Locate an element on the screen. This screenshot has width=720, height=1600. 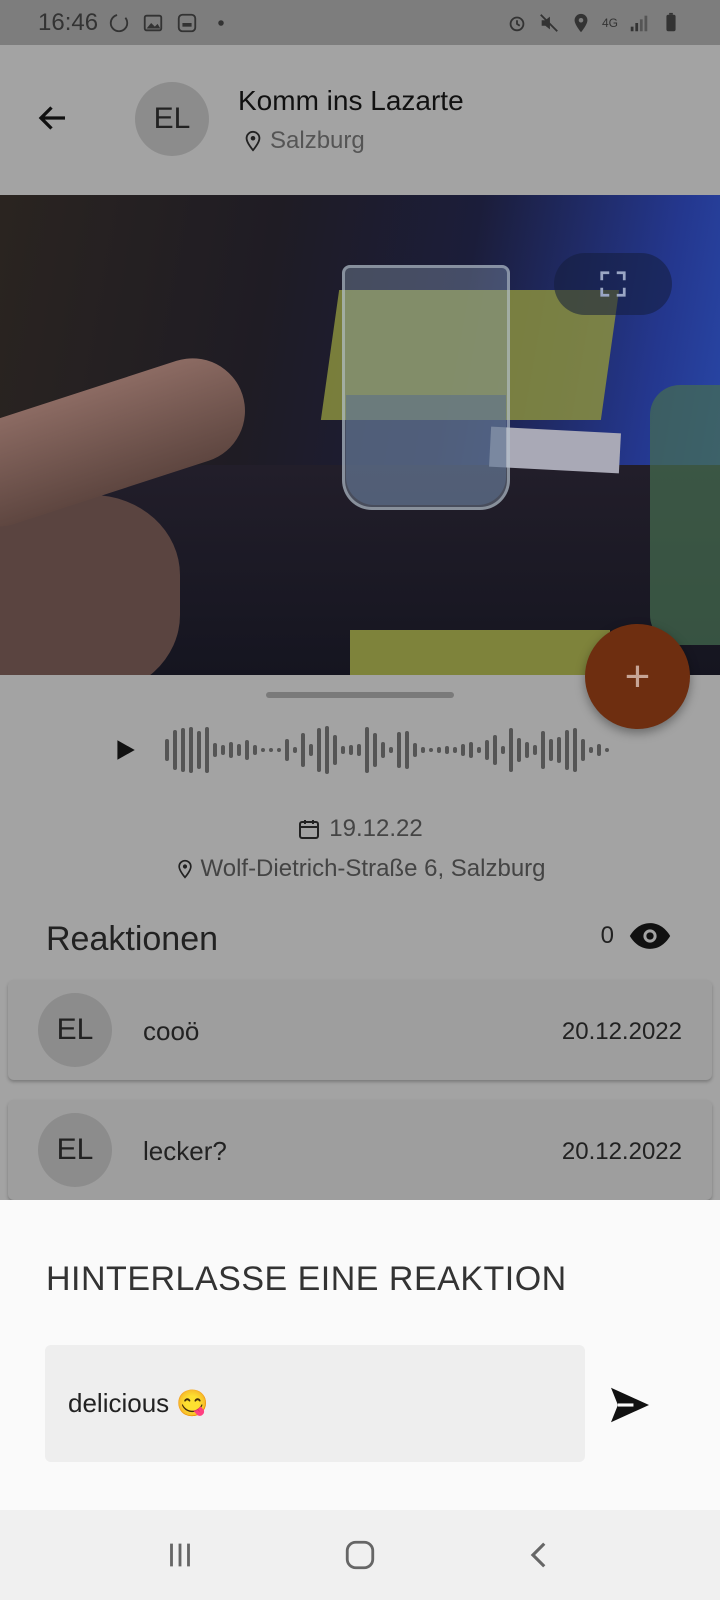
page-title: Komm ins Lazarte is located at coordinates (351, 100).